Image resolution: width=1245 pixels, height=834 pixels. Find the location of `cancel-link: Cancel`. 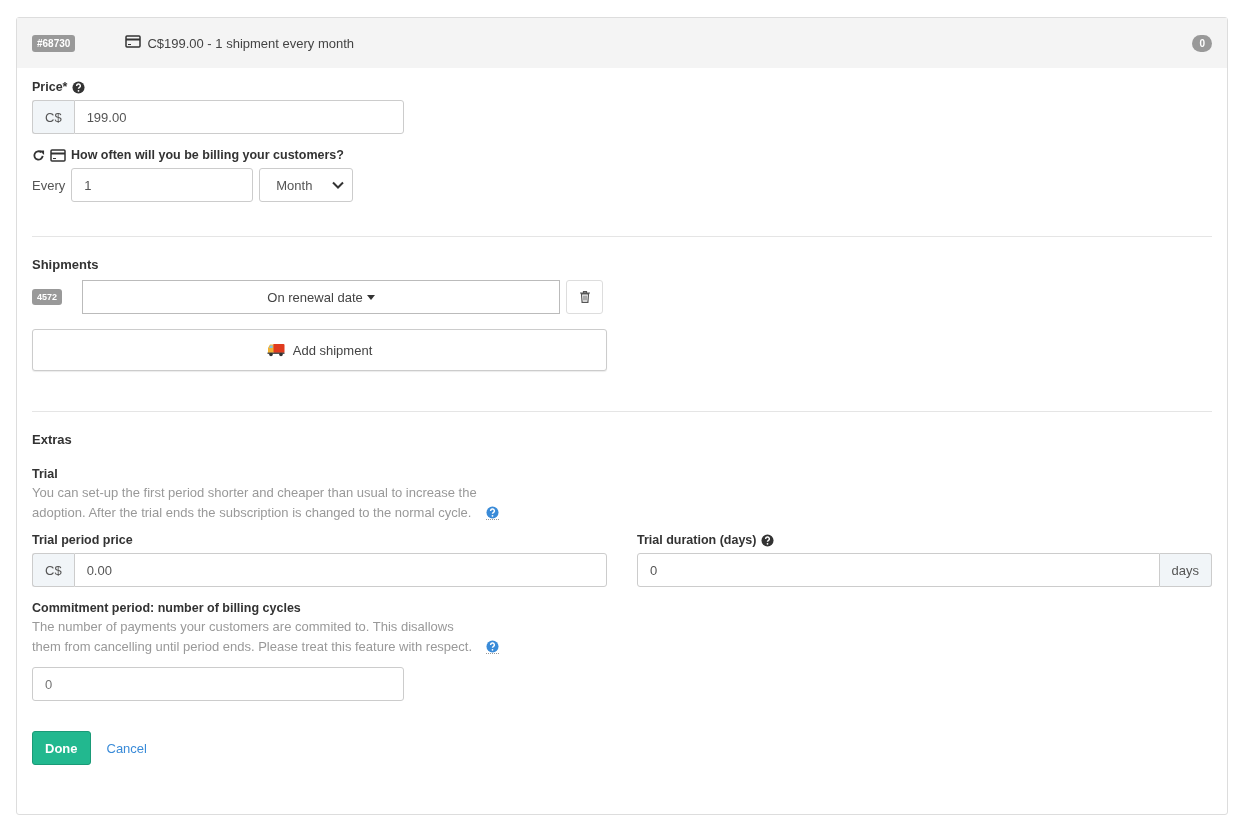

cancel-link: Cancel is located at coordinates (126, 748).